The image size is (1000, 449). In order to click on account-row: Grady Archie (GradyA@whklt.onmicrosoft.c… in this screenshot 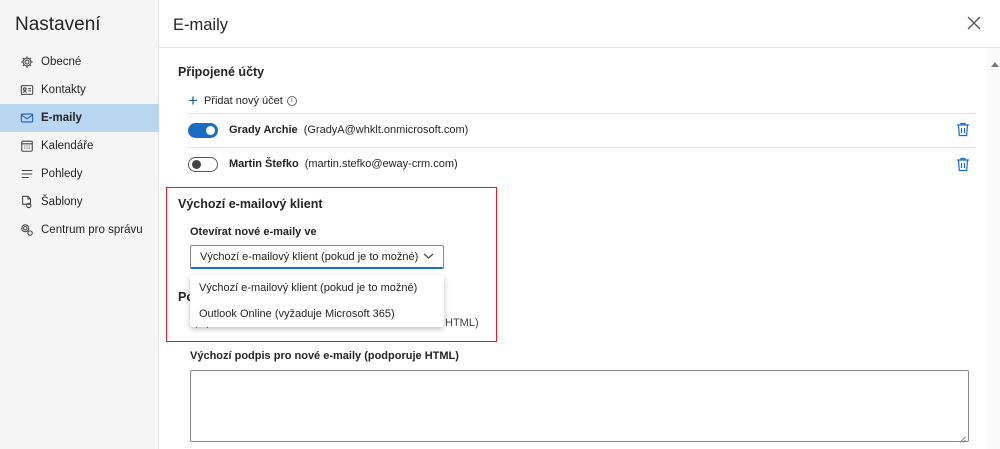, I will do `click(583, 130)`.